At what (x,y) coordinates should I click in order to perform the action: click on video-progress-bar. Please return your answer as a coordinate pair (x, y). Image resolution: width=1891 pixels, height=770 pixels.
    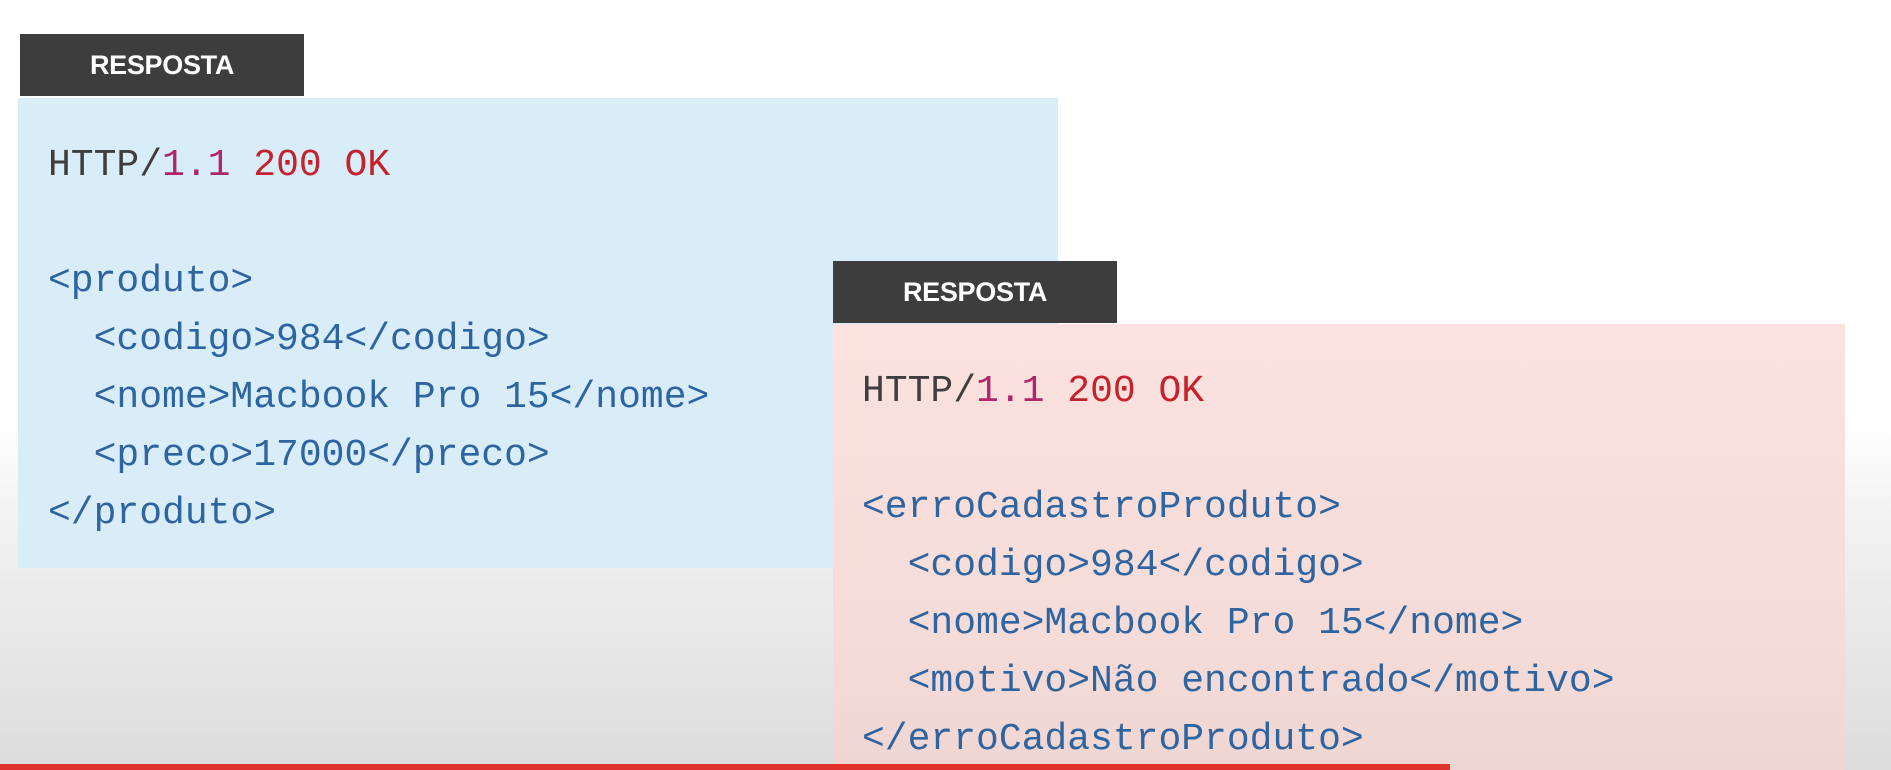
    Looking at the image, I should click on (725, 767).